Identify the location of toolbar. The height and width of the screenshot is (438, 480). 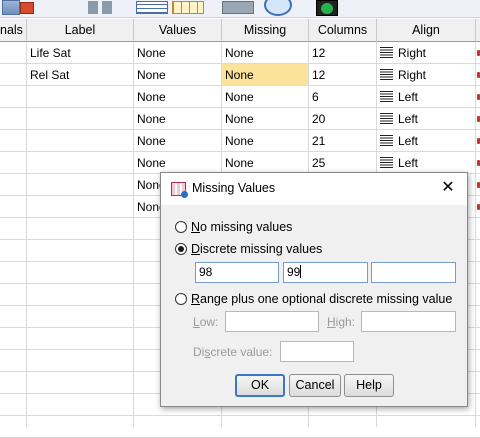
(240, 9).